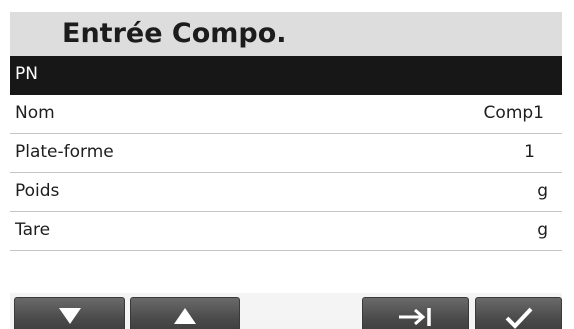 Image resolution: width=574 pixels, height=329 pixels. What do you see at coordinates (286, 114) in the screenshot?
I see `field-row-nom: Nom Comp1` at bounding box center [286, 114].